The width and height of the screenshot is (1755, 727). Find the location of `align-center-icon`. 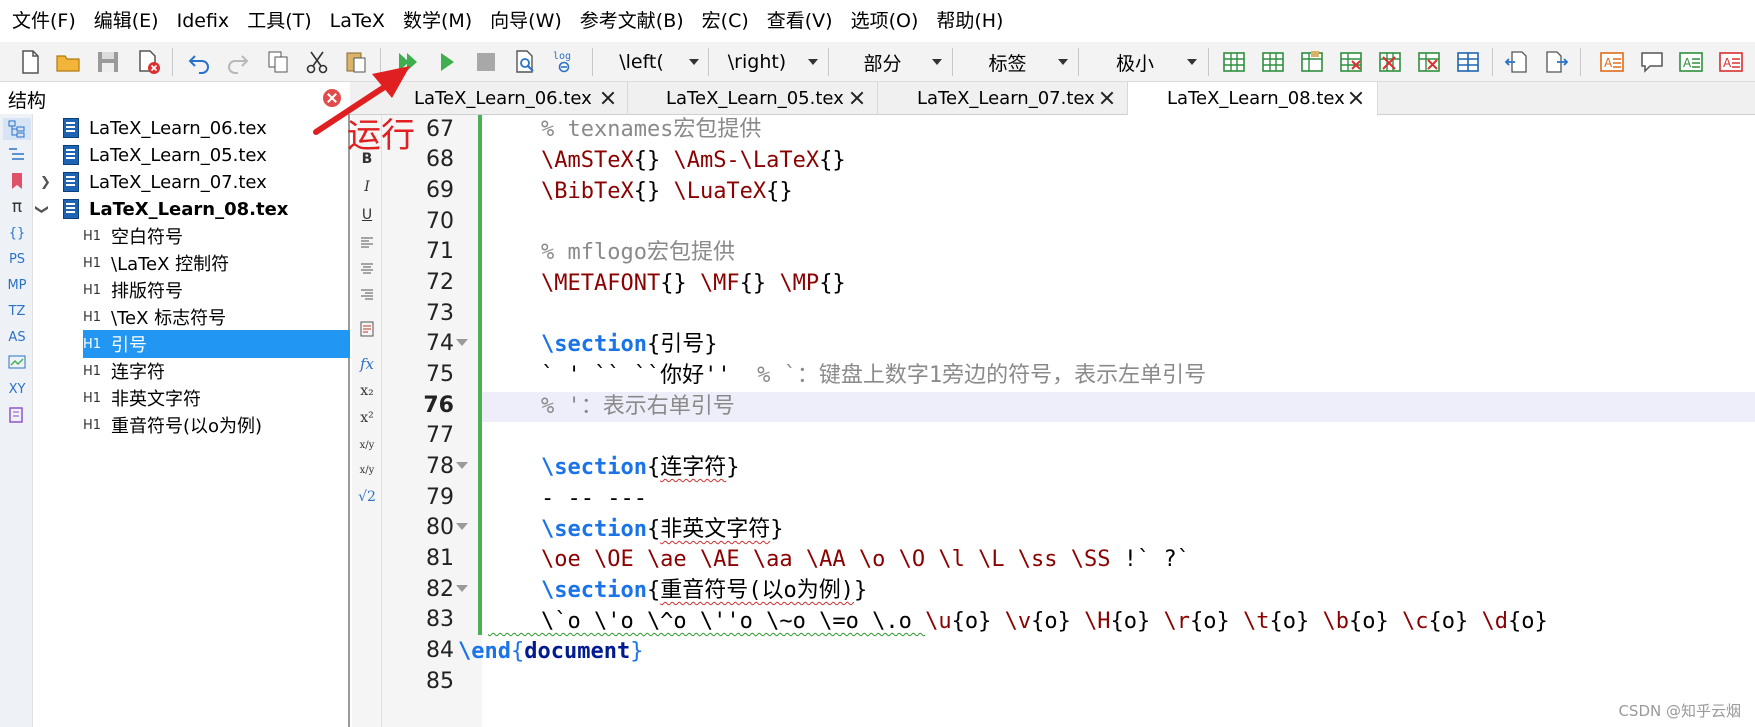

align-center-icon is located at coordinates (367, 269).